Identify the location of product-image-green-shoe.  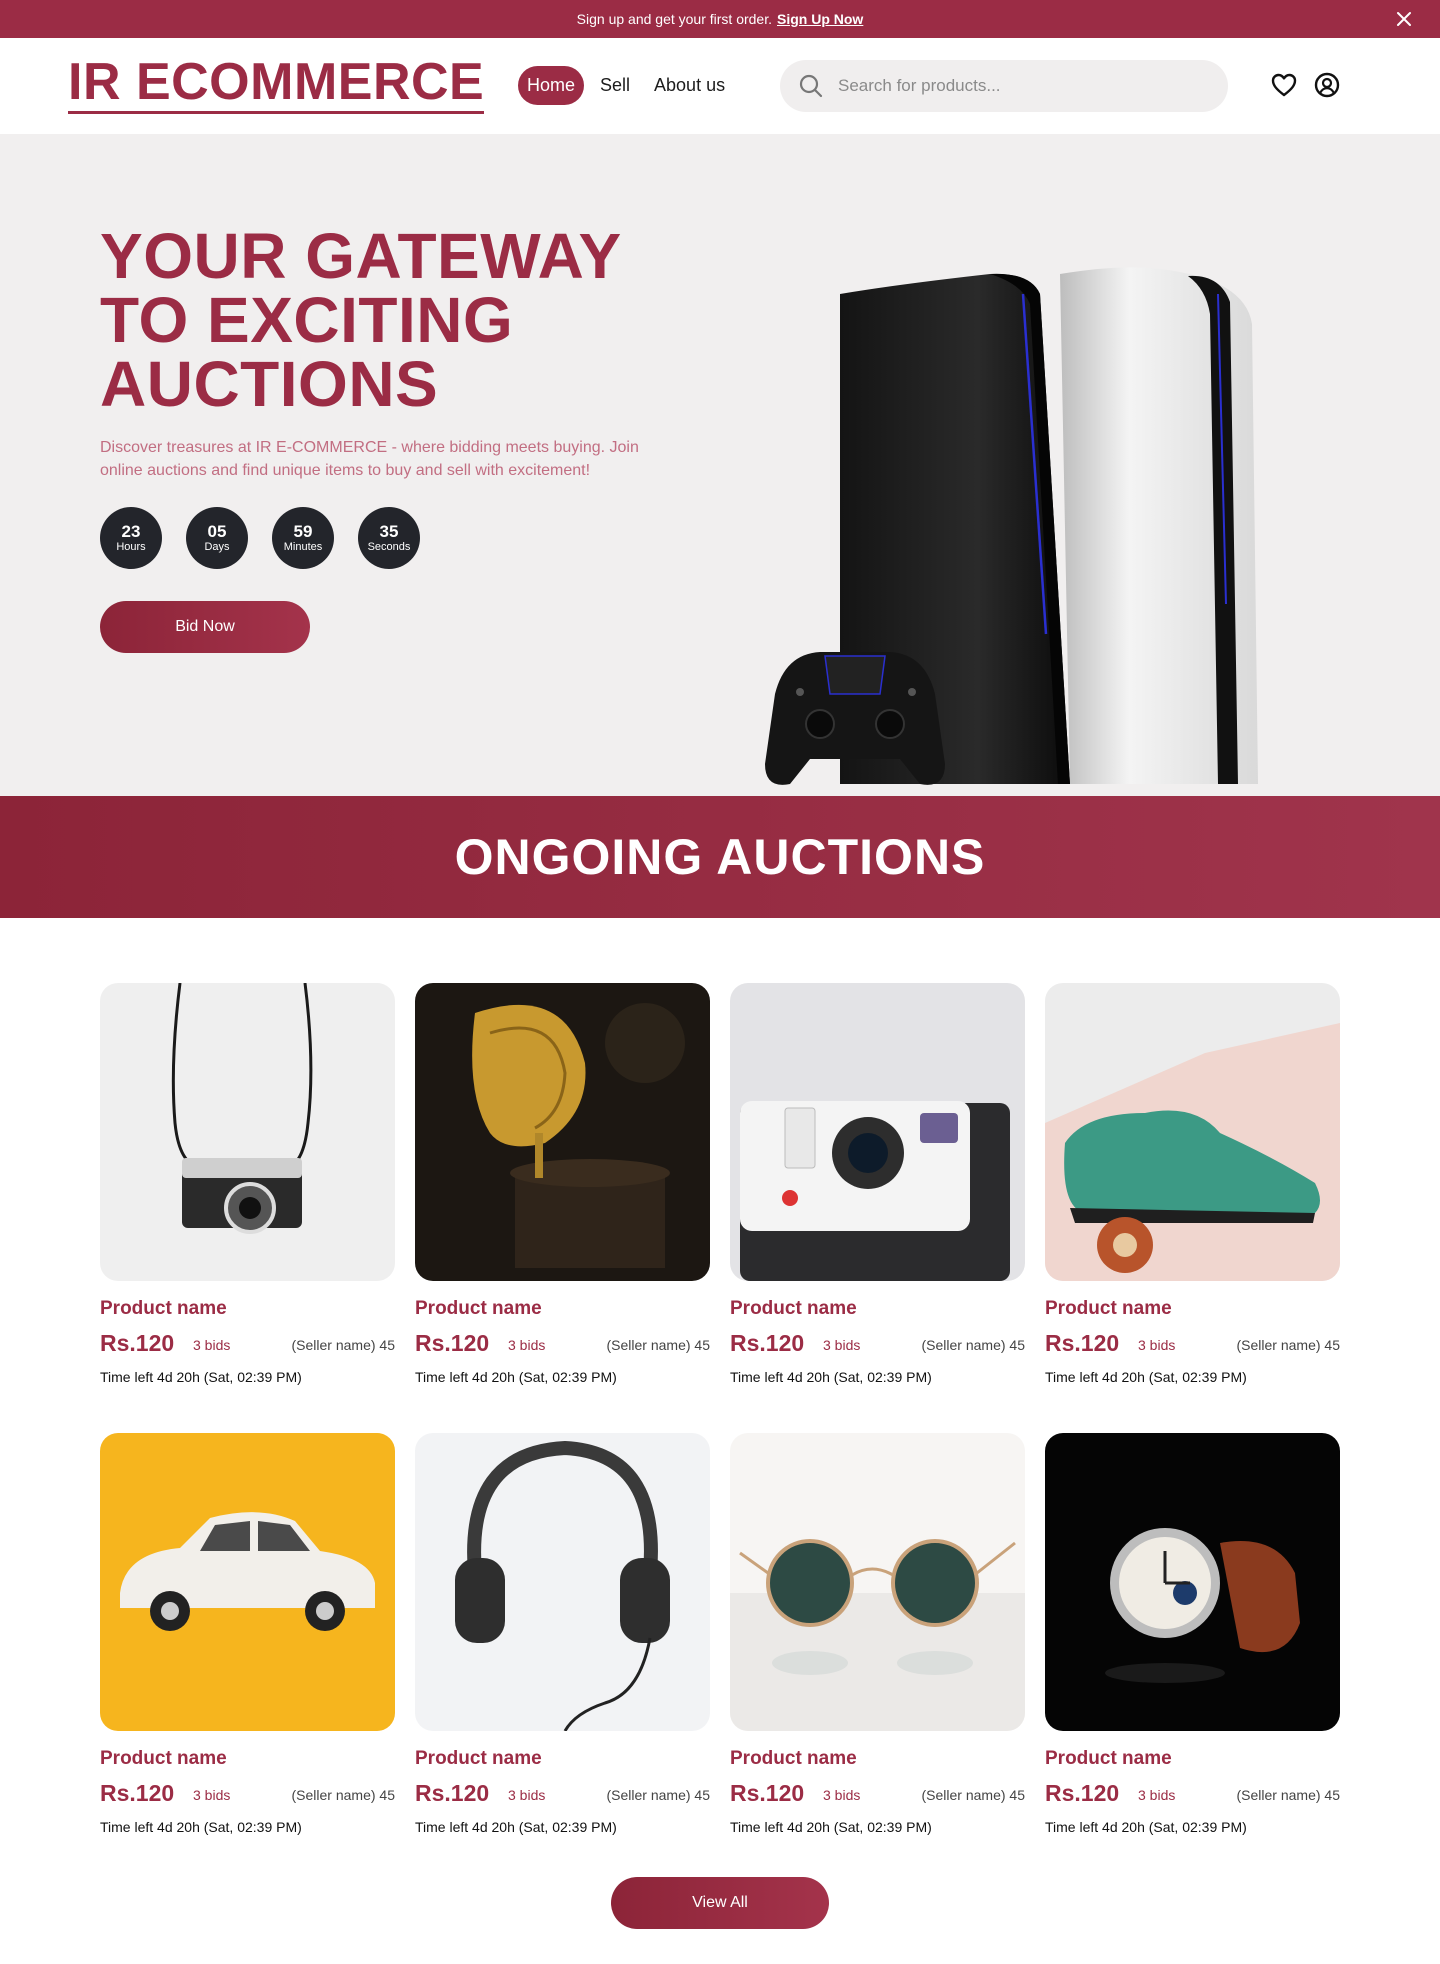
(1192, 1132).